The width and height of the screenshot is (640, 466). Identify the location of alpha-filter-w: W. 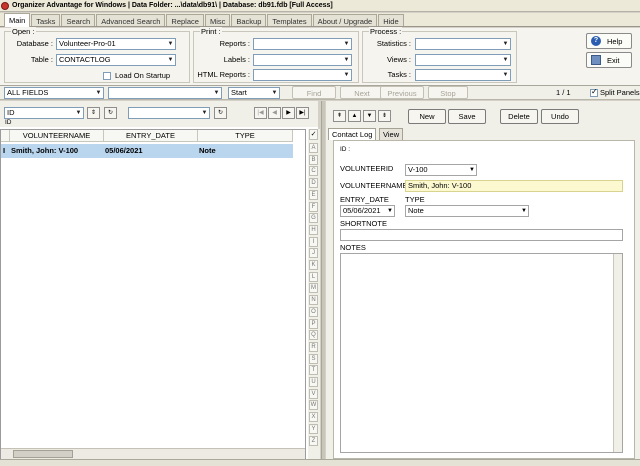
(313, 405).